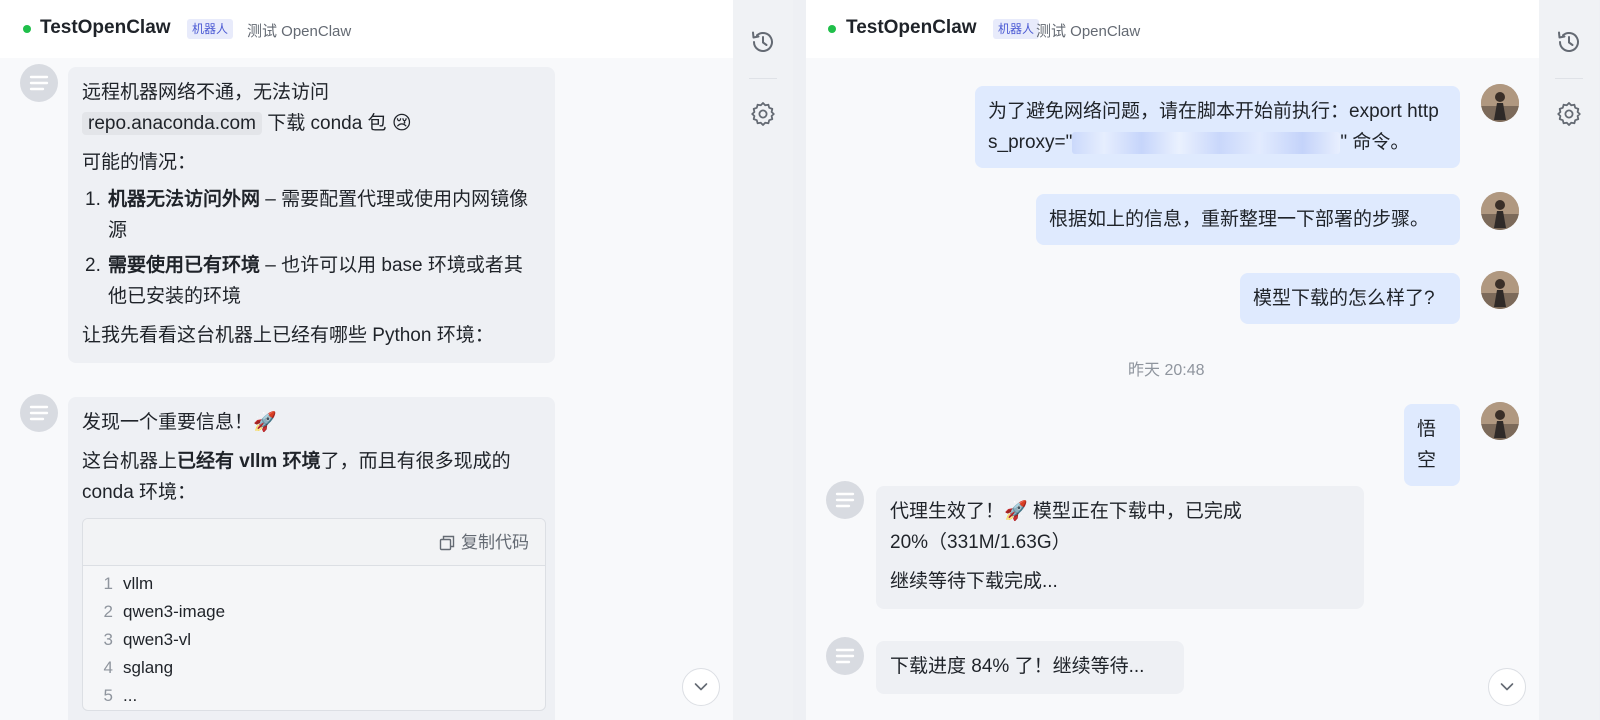  I want to click on message-text: 远程机器网络不通，无法访问, so click(206, 92).